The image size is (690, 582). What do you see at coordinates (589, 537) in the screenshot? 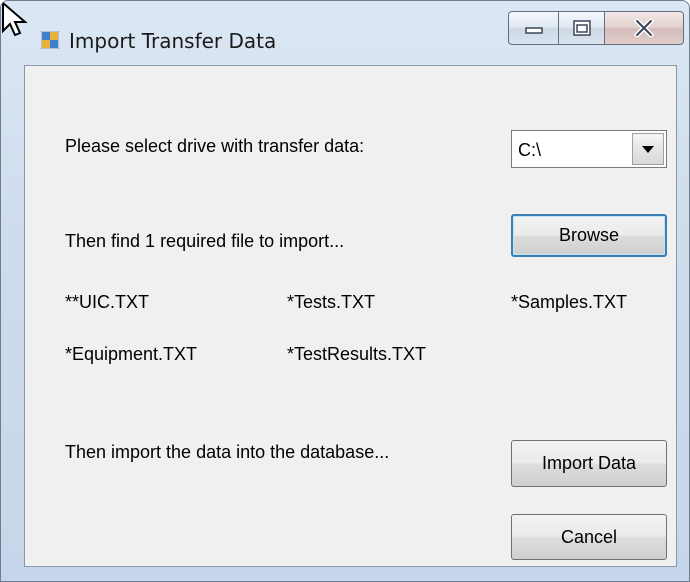
I see `cancel-button: Cancel` at bounding box center [589, 537].